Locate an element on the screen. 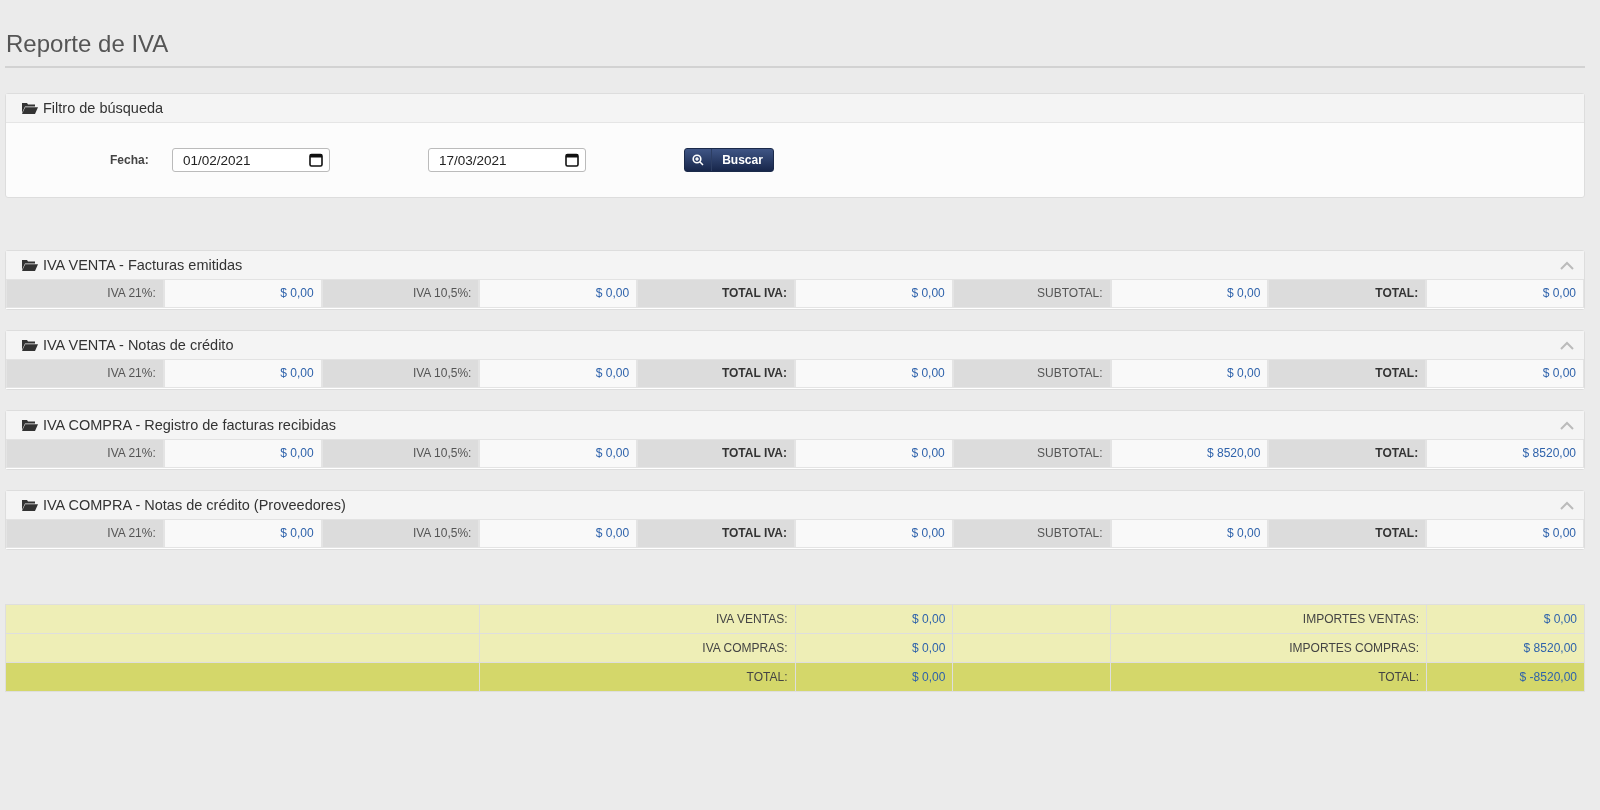  section-title: IVA COMPRA - Notas de crédito (Proveedores) is located at coordinates (194, 505).